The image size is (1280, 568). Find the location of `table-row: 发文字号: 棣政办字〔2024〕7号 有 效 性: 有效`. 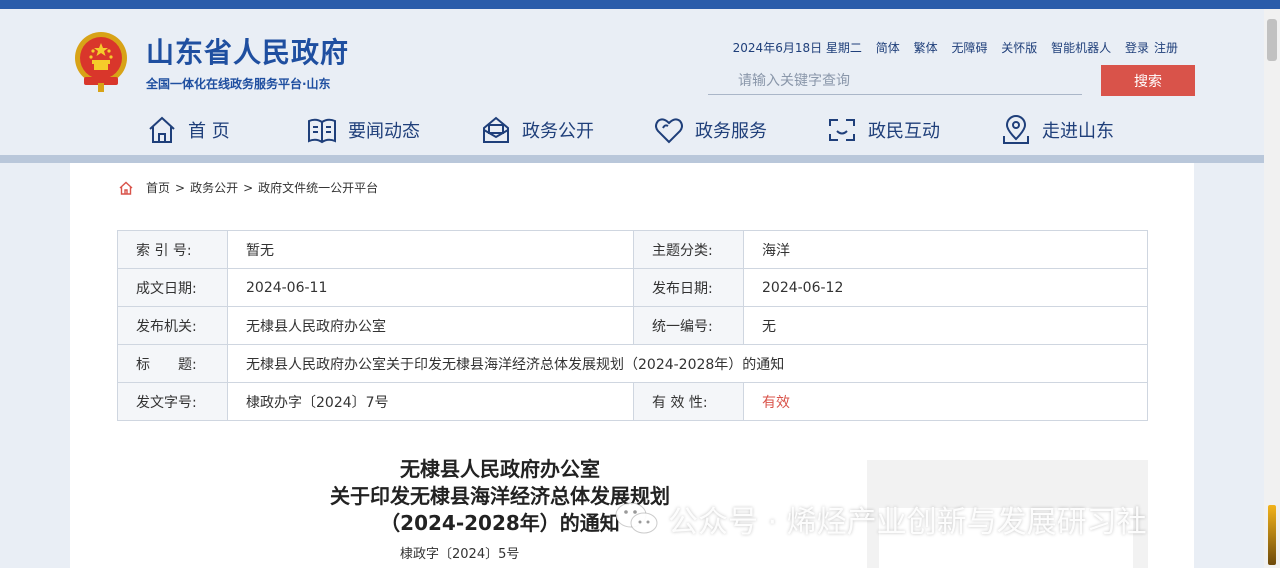

table-row: 发文字号: 棣政办字〔2024〕7号 有 效 性: 有效 is located at coordinates (632, 401).